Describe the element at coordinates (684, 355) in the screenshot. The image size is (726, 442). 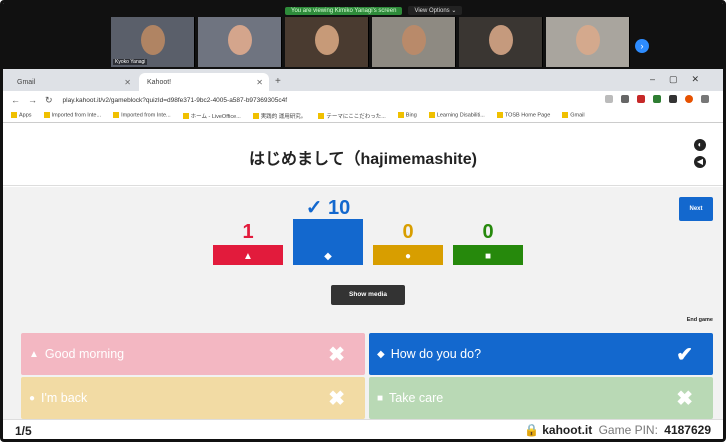
I see `check-icon: ✔` at that location.